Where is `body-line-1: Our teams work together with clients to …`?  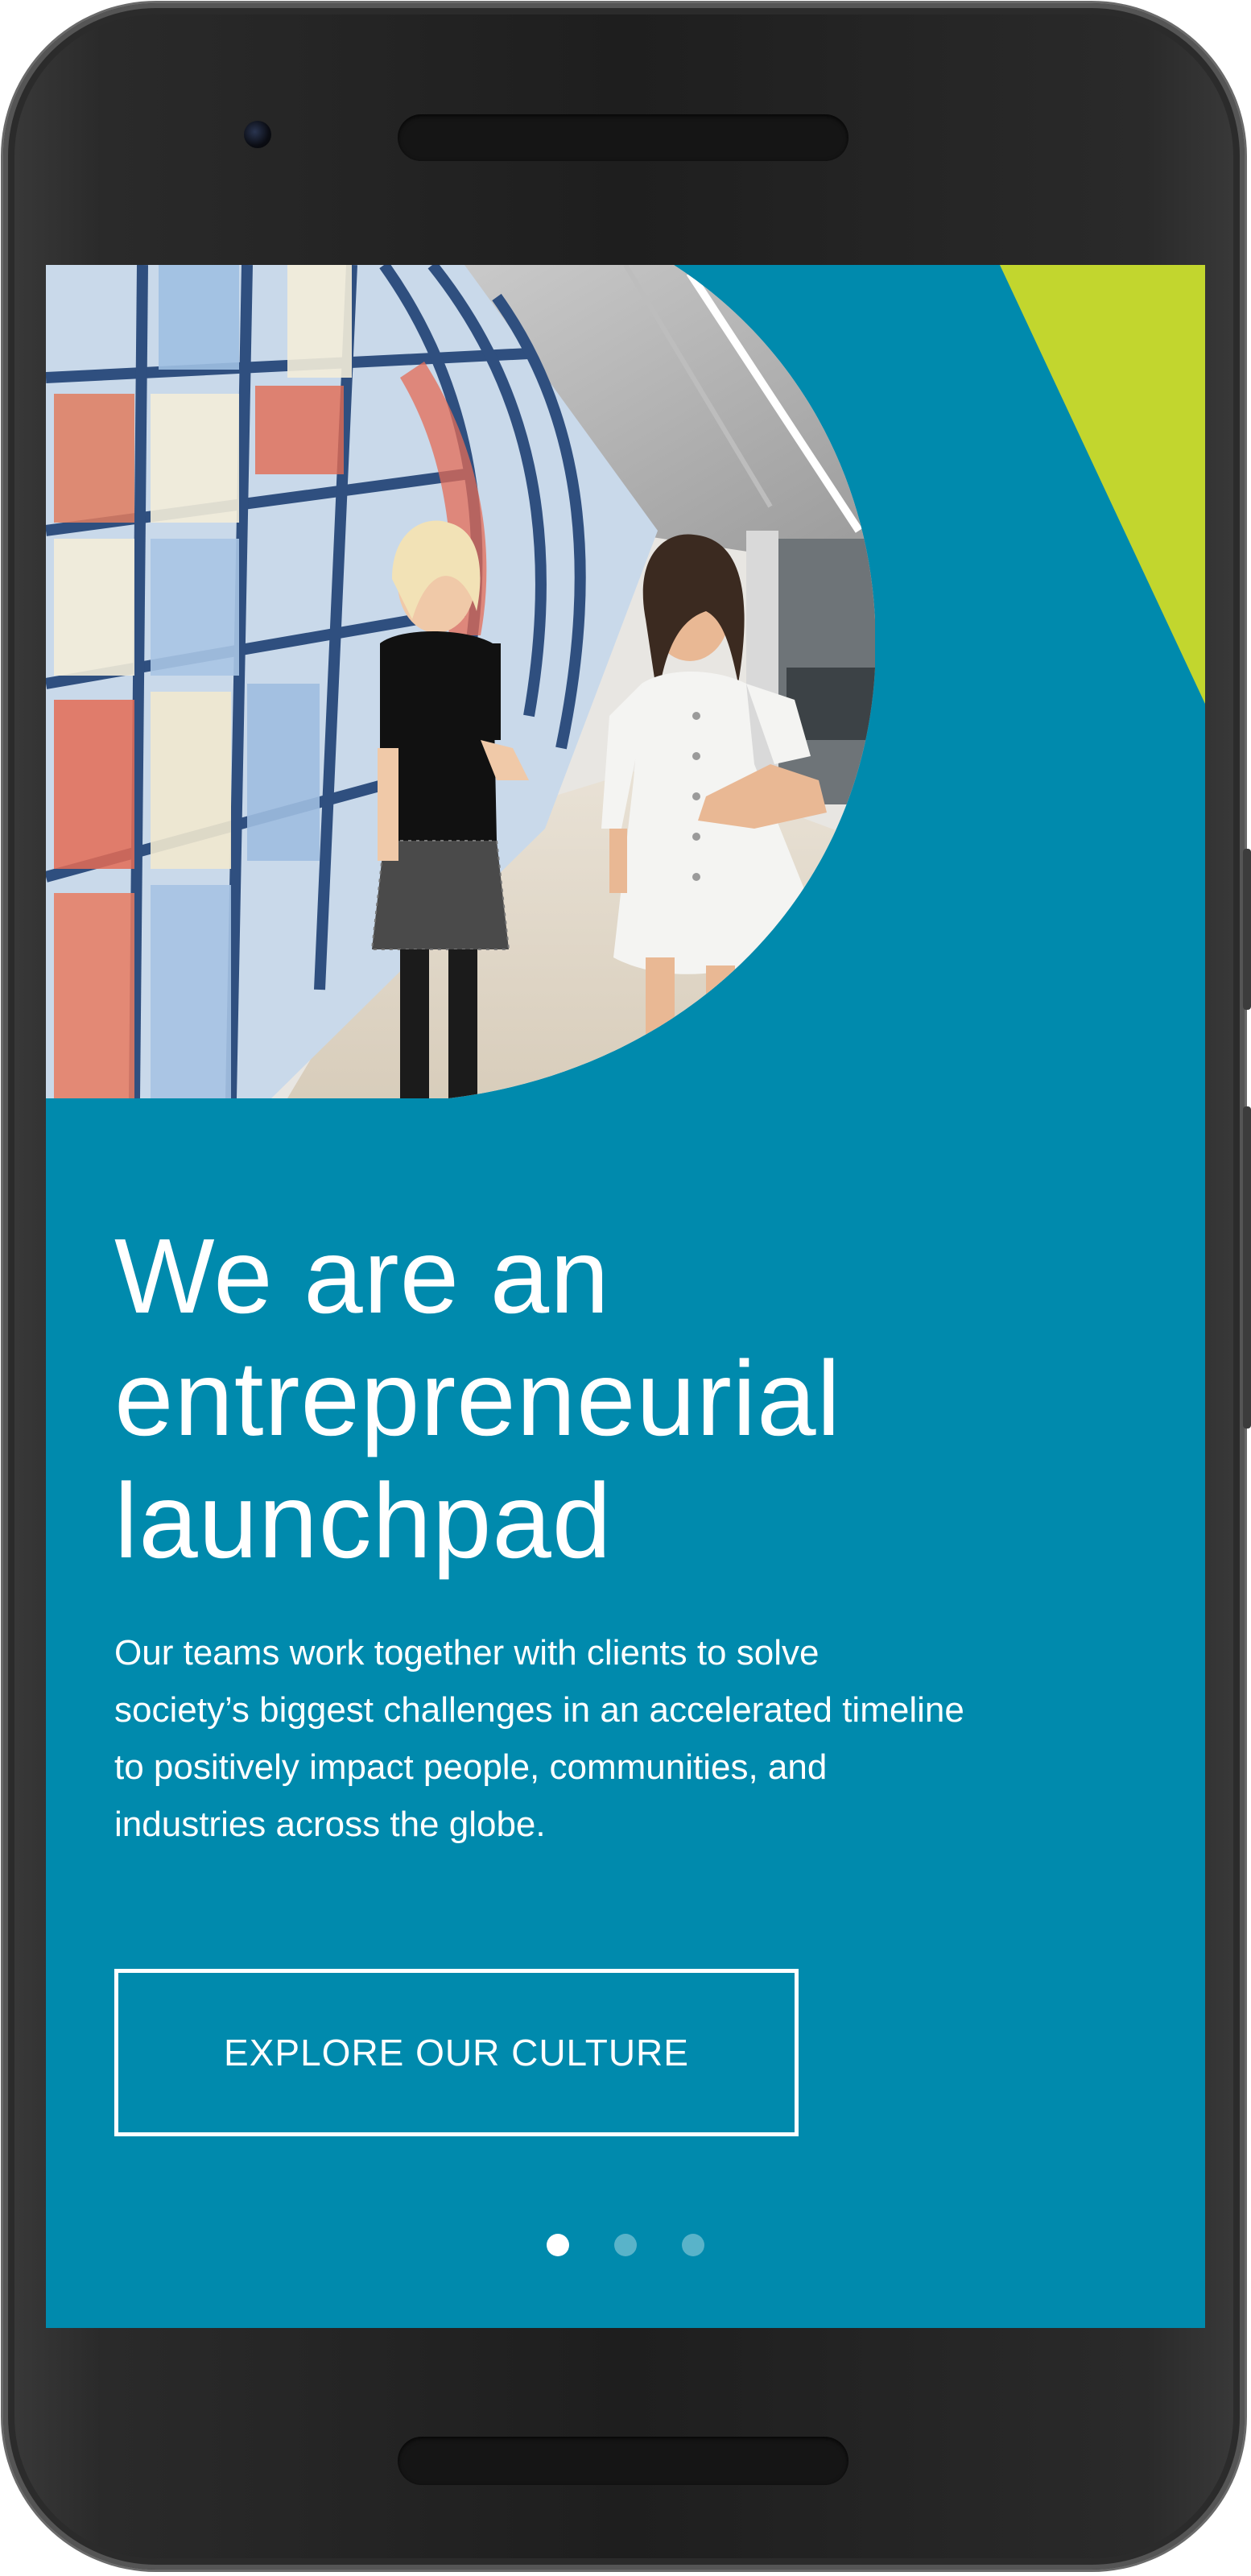
body-line-1: Our teams work together with clients to … is located at coordinates (467, 1653).